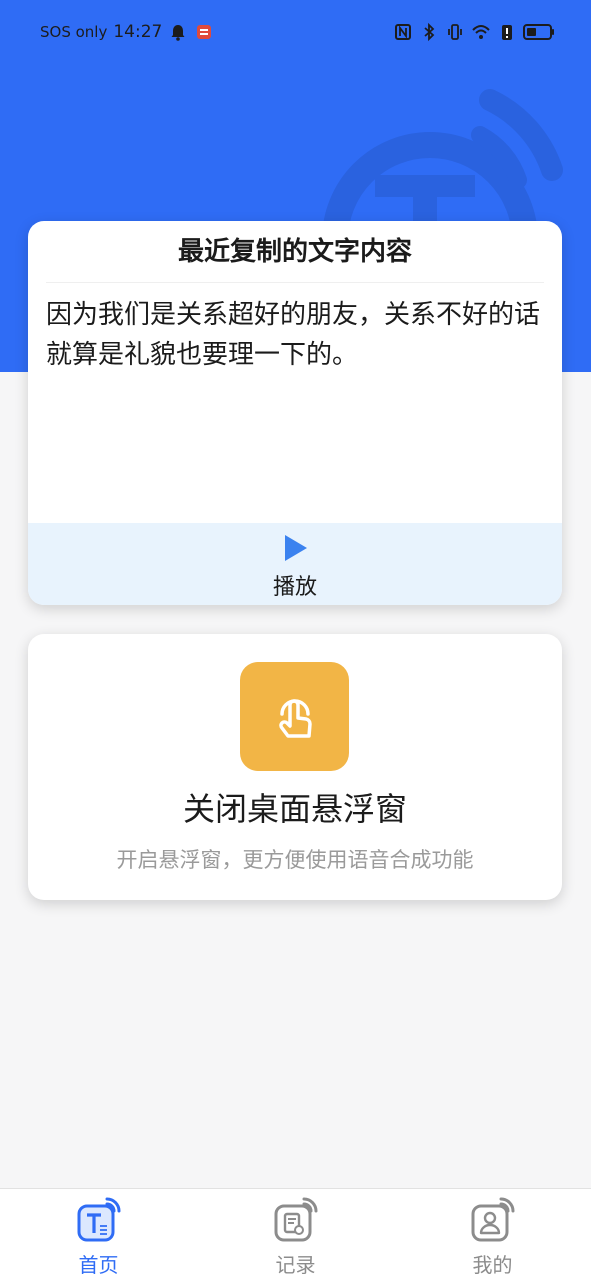 This screenshot has width=591, height=1280. What do you see at coordinates (98, 1219) in the screenshot?
I see `home-tts-icon` at bounding box center [98, 1219].